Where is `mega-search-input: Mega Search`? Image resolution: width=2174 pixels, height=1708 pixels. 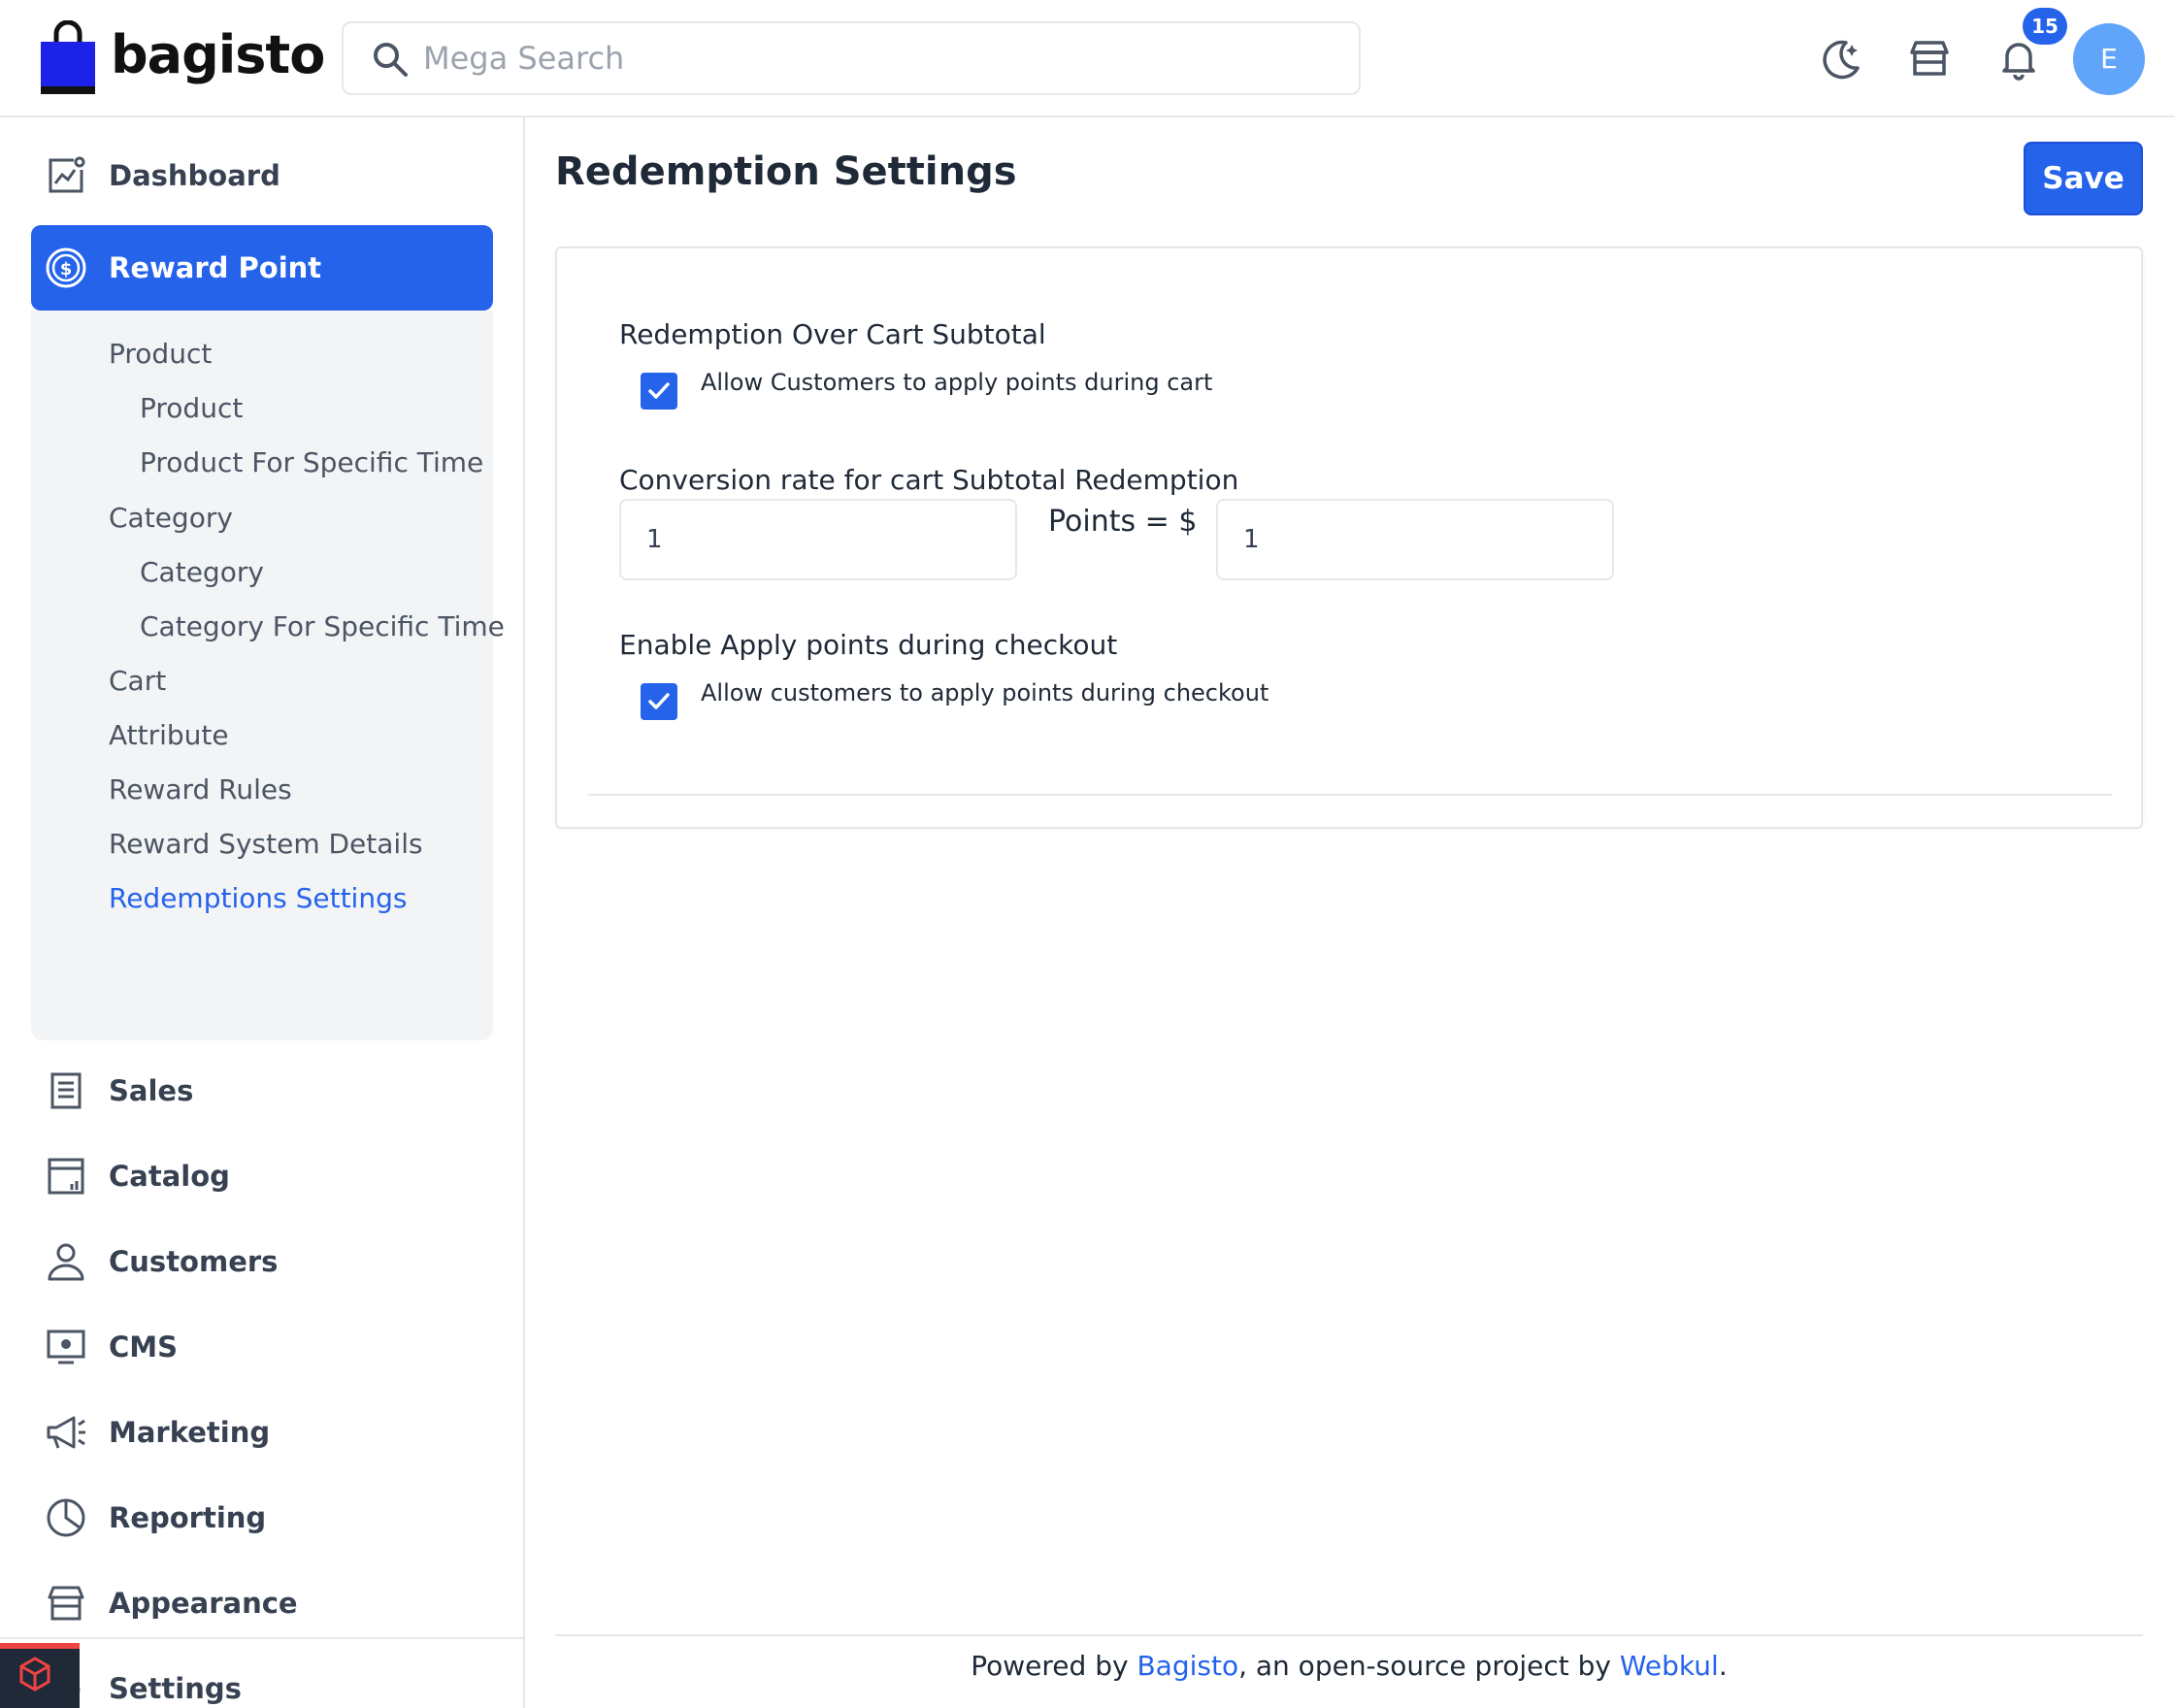
mega-search-input: Mega Search is located at coordinates (851, 58).